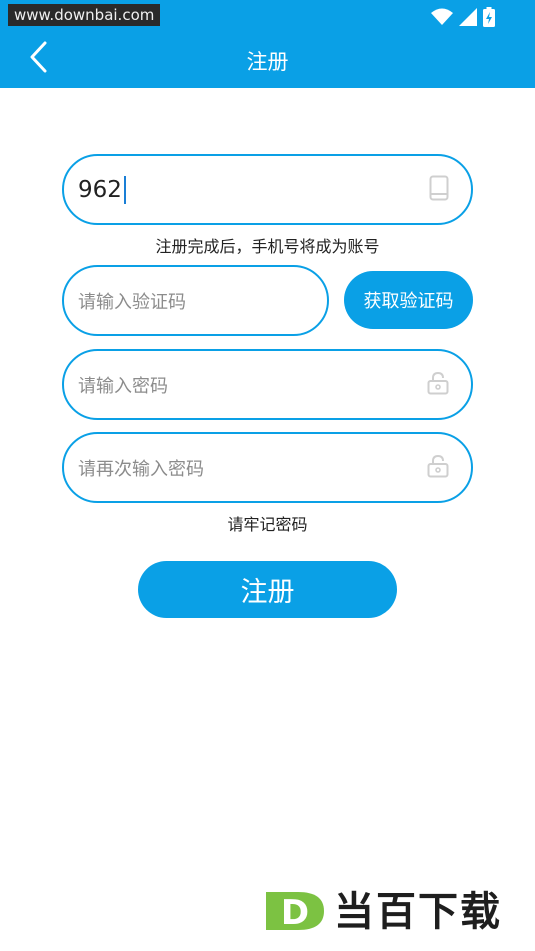 Image resolution: width=535 pixels, height=951 pixels. What do you see at coordinates (195, 300) in the screenshot?
I see `verification-code-field: 请输入验证码` at bounding box center [195, 300].